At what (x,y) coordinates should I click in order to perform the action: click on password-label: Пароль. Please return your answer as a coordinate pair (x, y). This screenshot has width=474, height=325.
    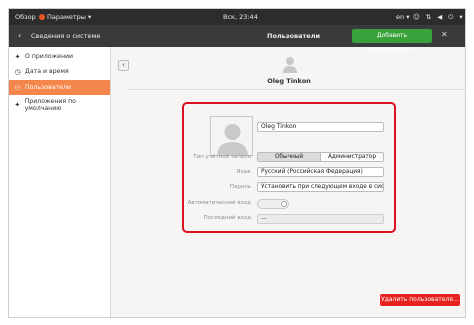
    Looking at the image, I should click on (240, 187).